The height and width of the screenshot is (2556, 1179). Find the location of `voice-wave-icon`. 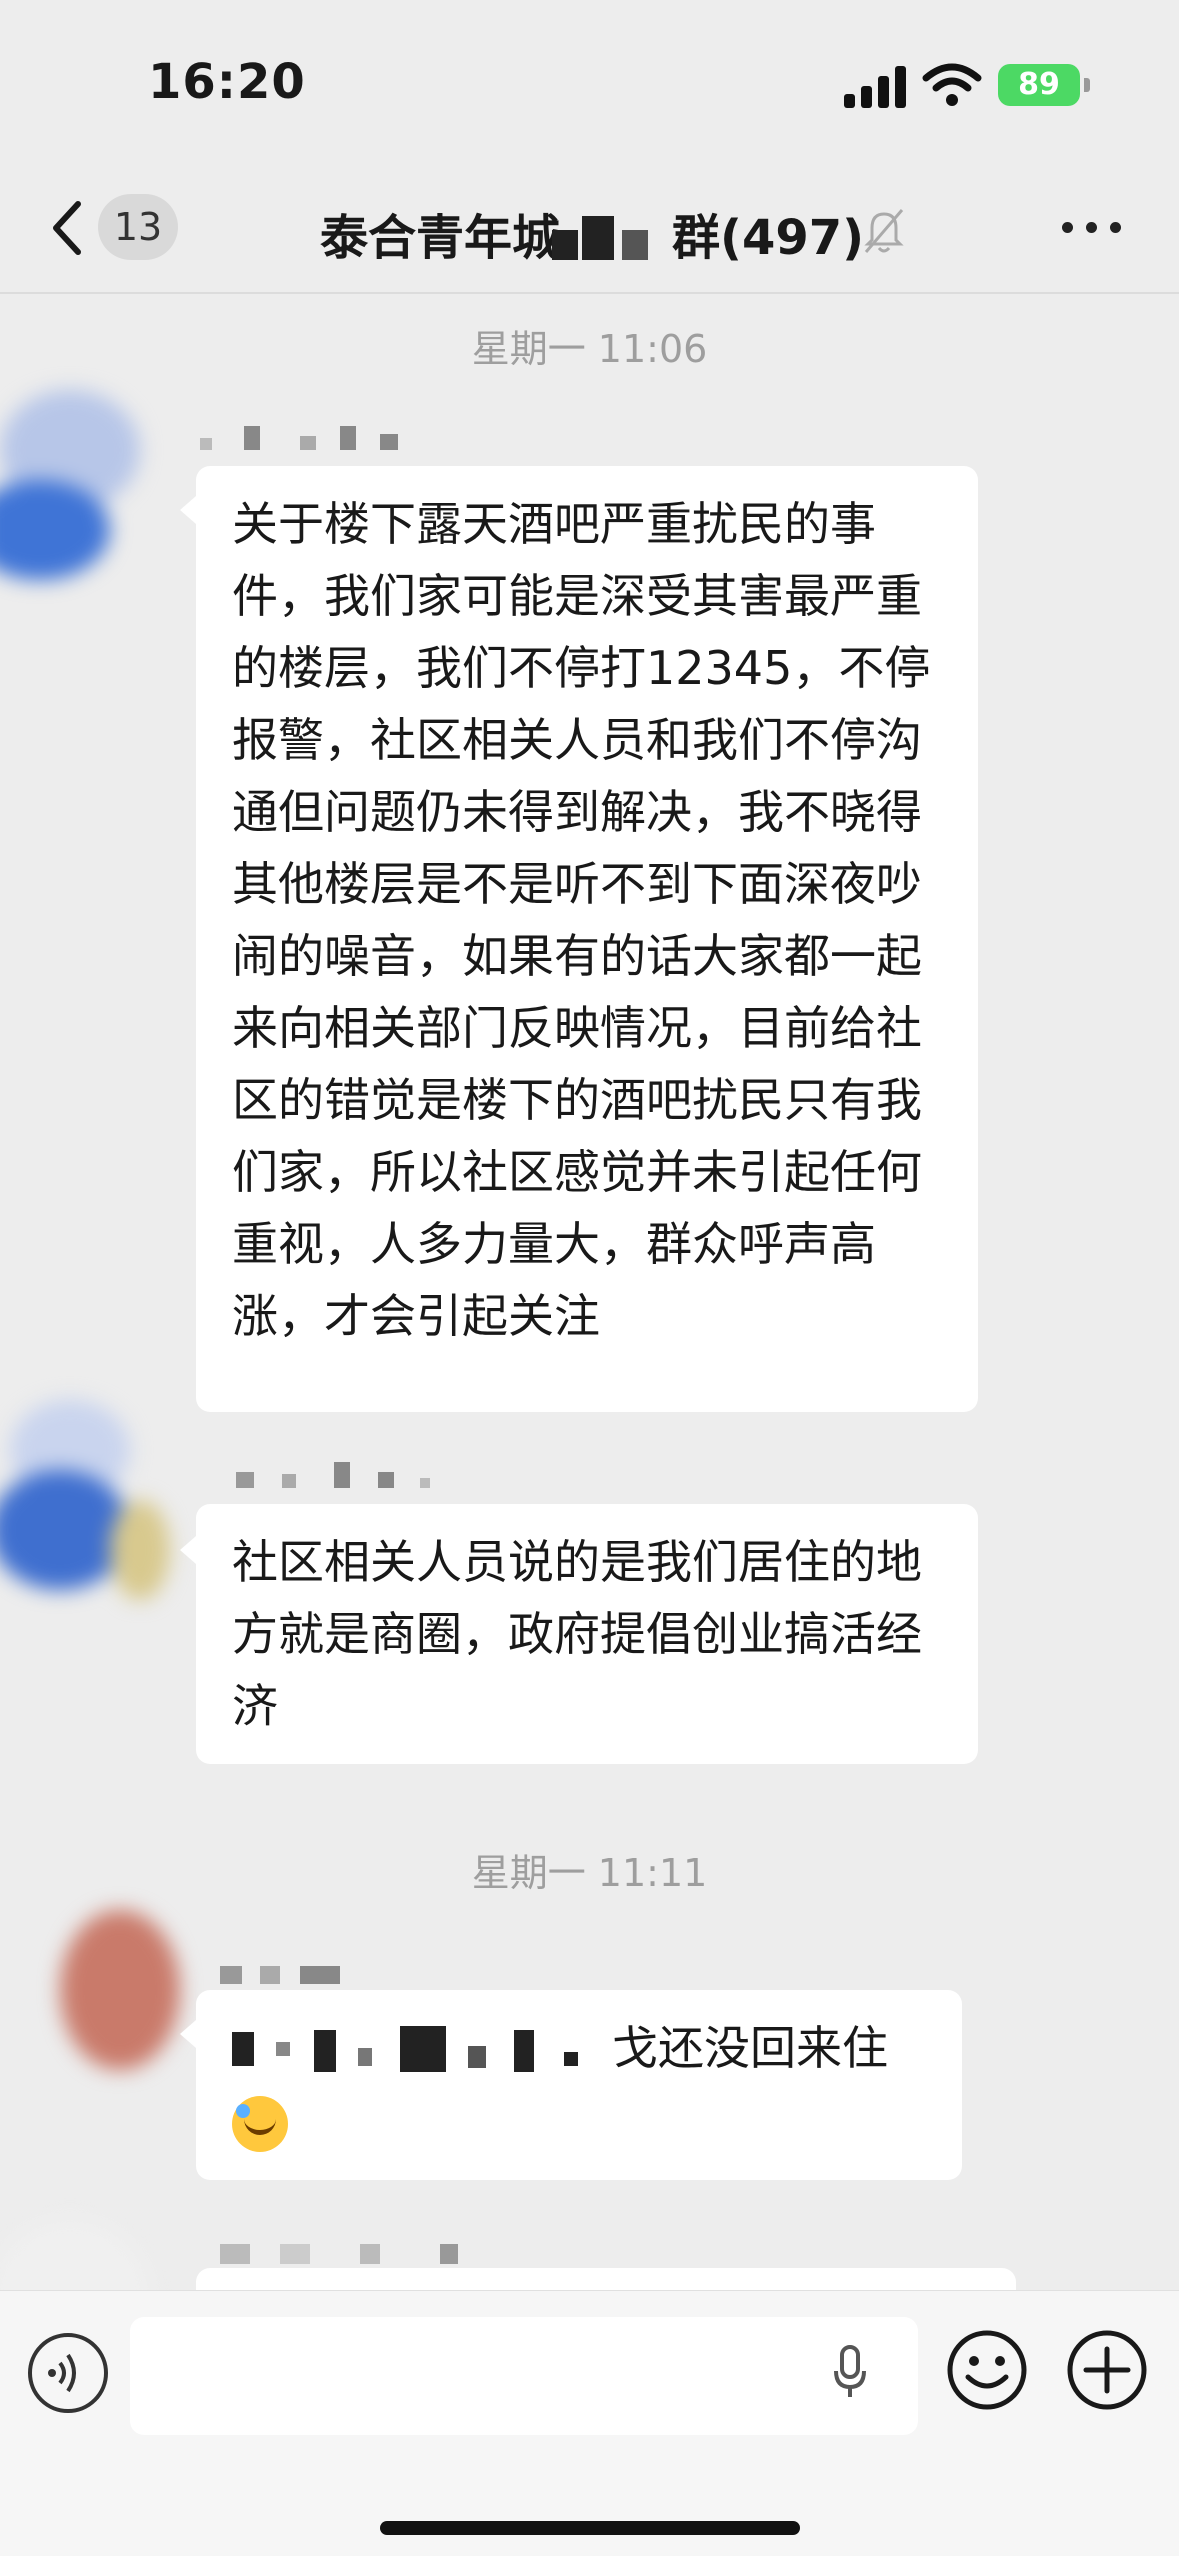

voice-wave-icon is located at coordinates (62, 2373).